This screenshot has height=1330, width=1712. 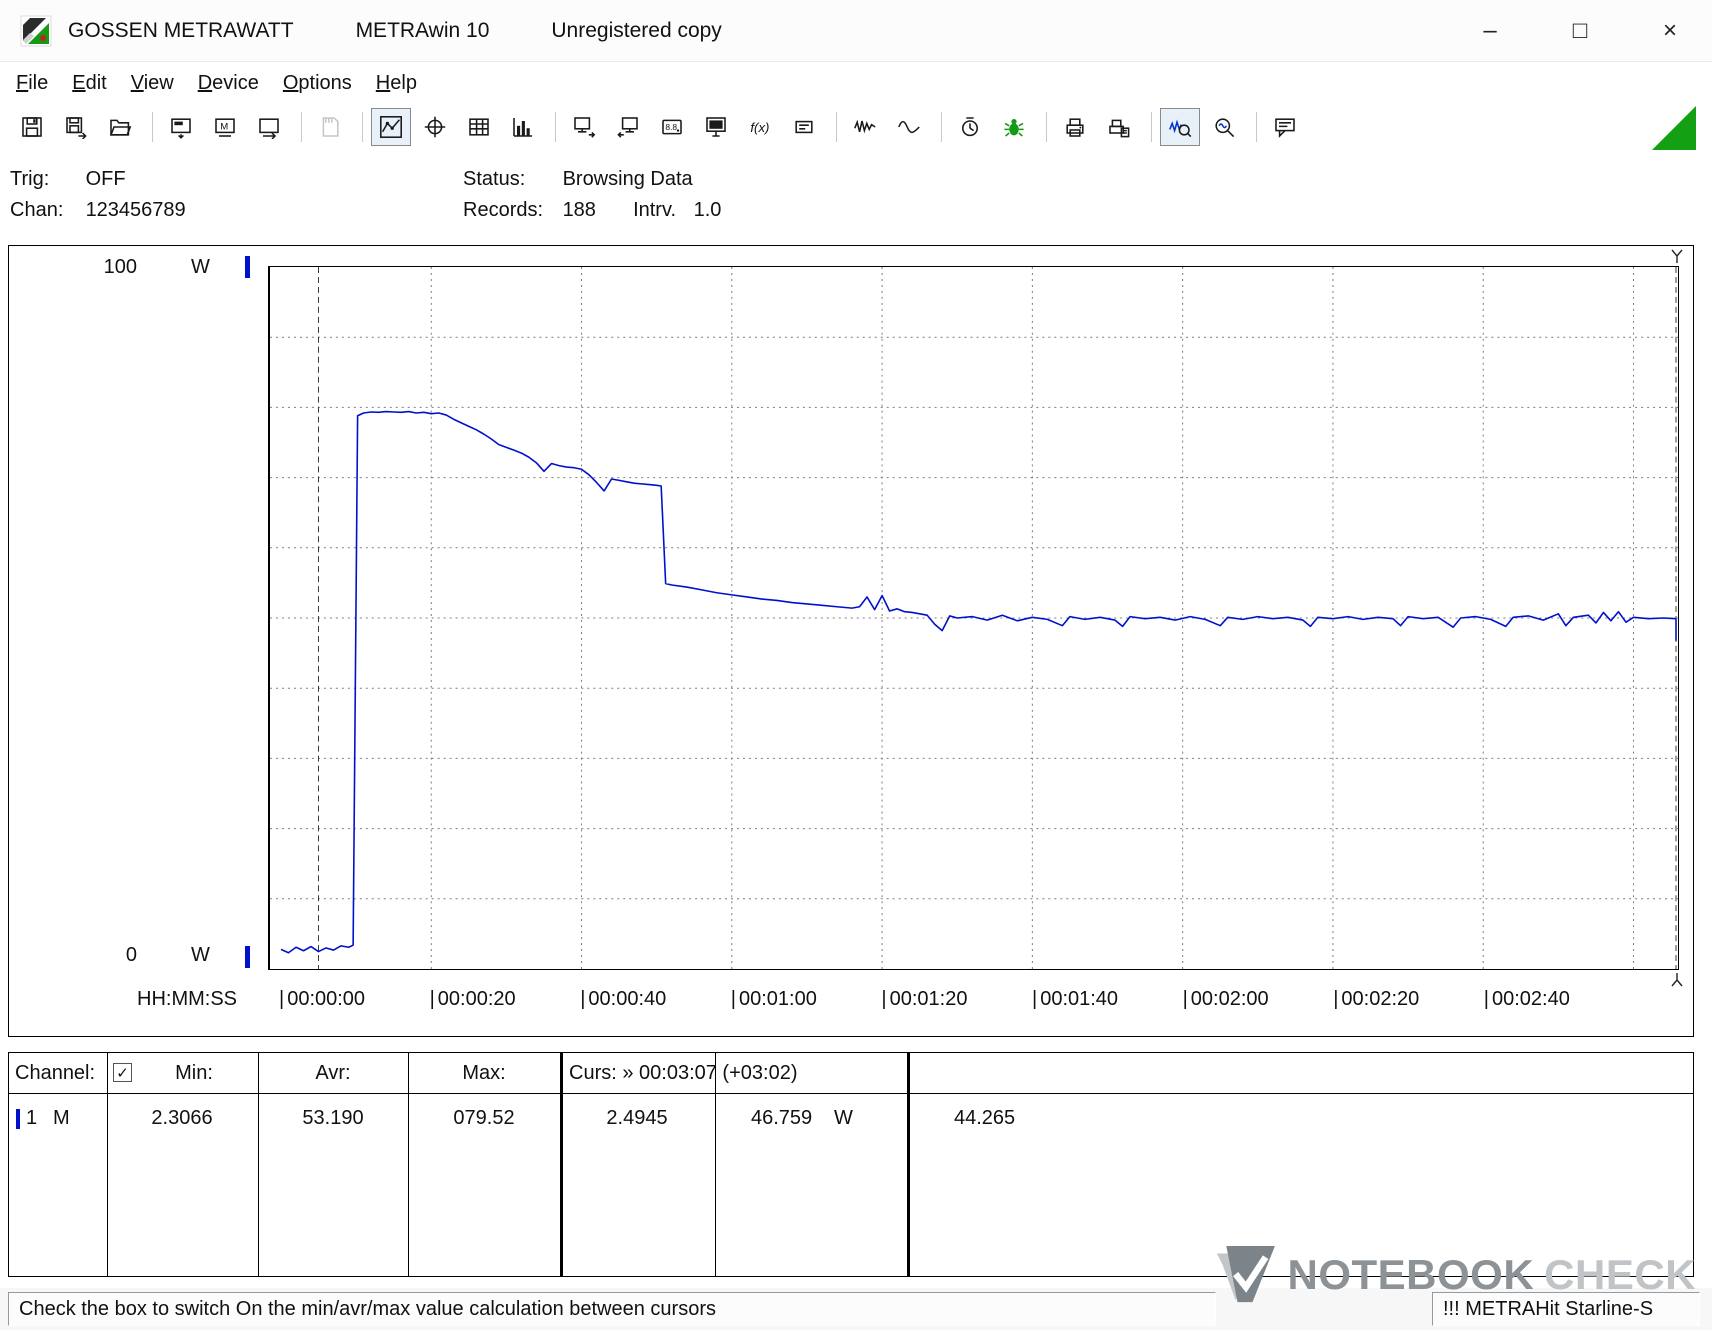 I want to click on display-import-icon, so click(x=628, y=127).